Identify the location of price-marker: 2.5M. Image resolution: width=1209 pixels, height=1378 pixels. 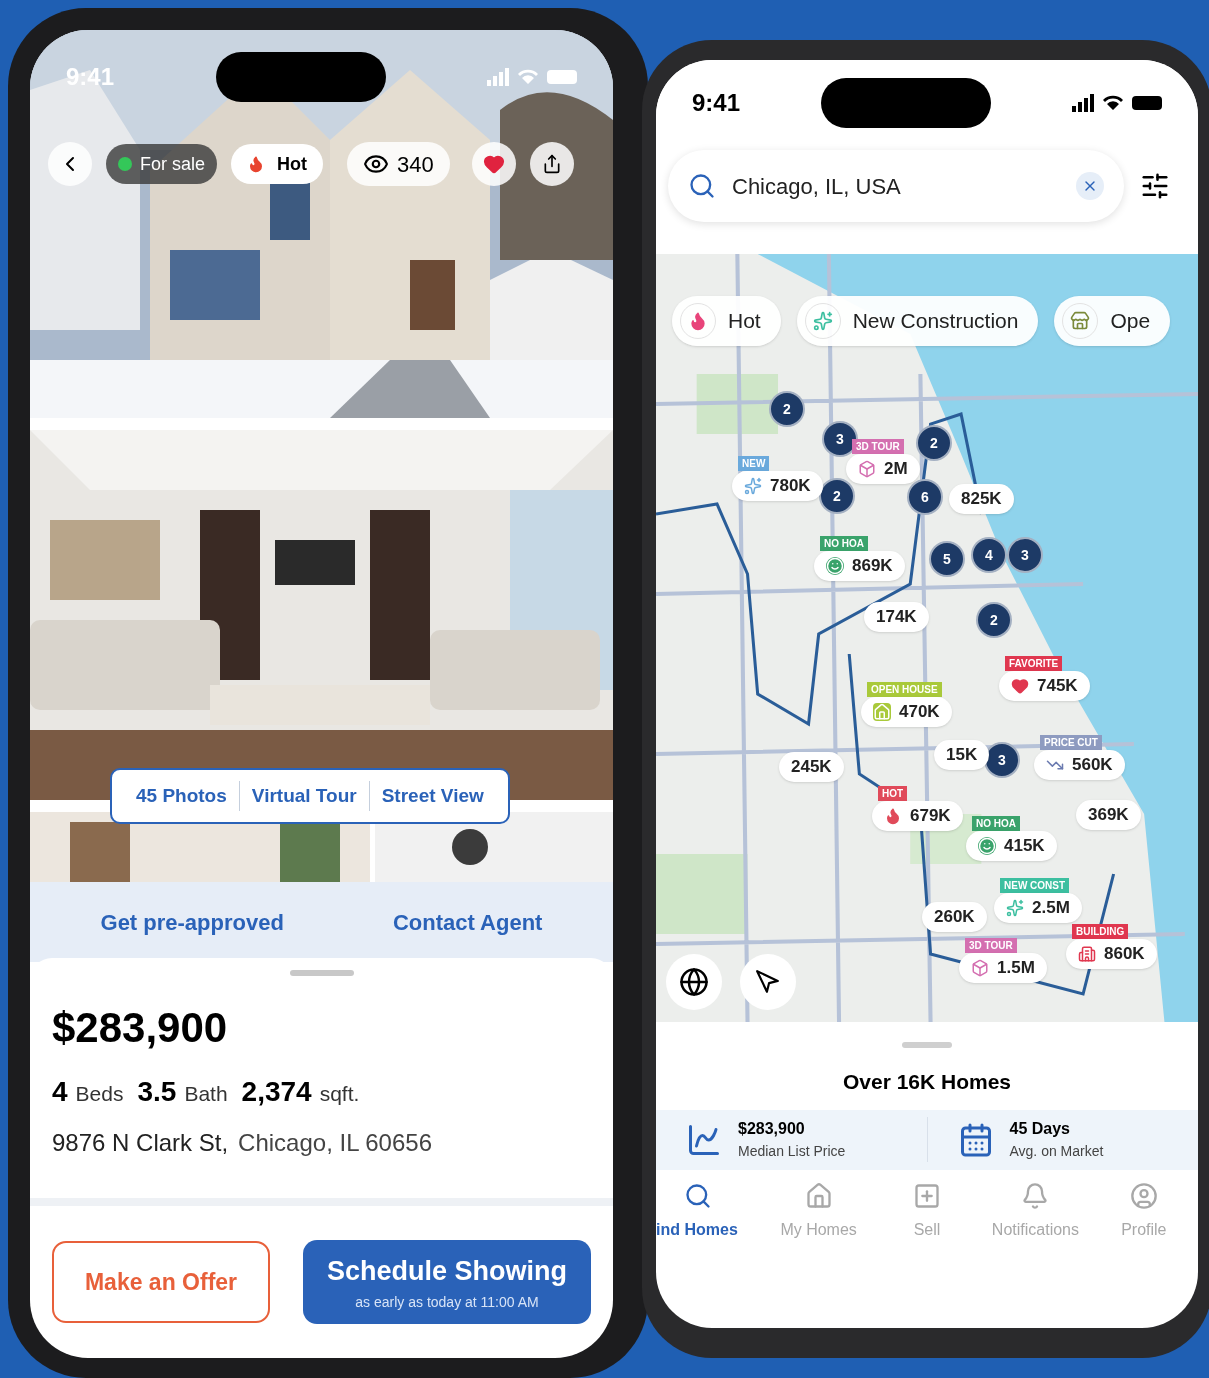
(1038, 908).